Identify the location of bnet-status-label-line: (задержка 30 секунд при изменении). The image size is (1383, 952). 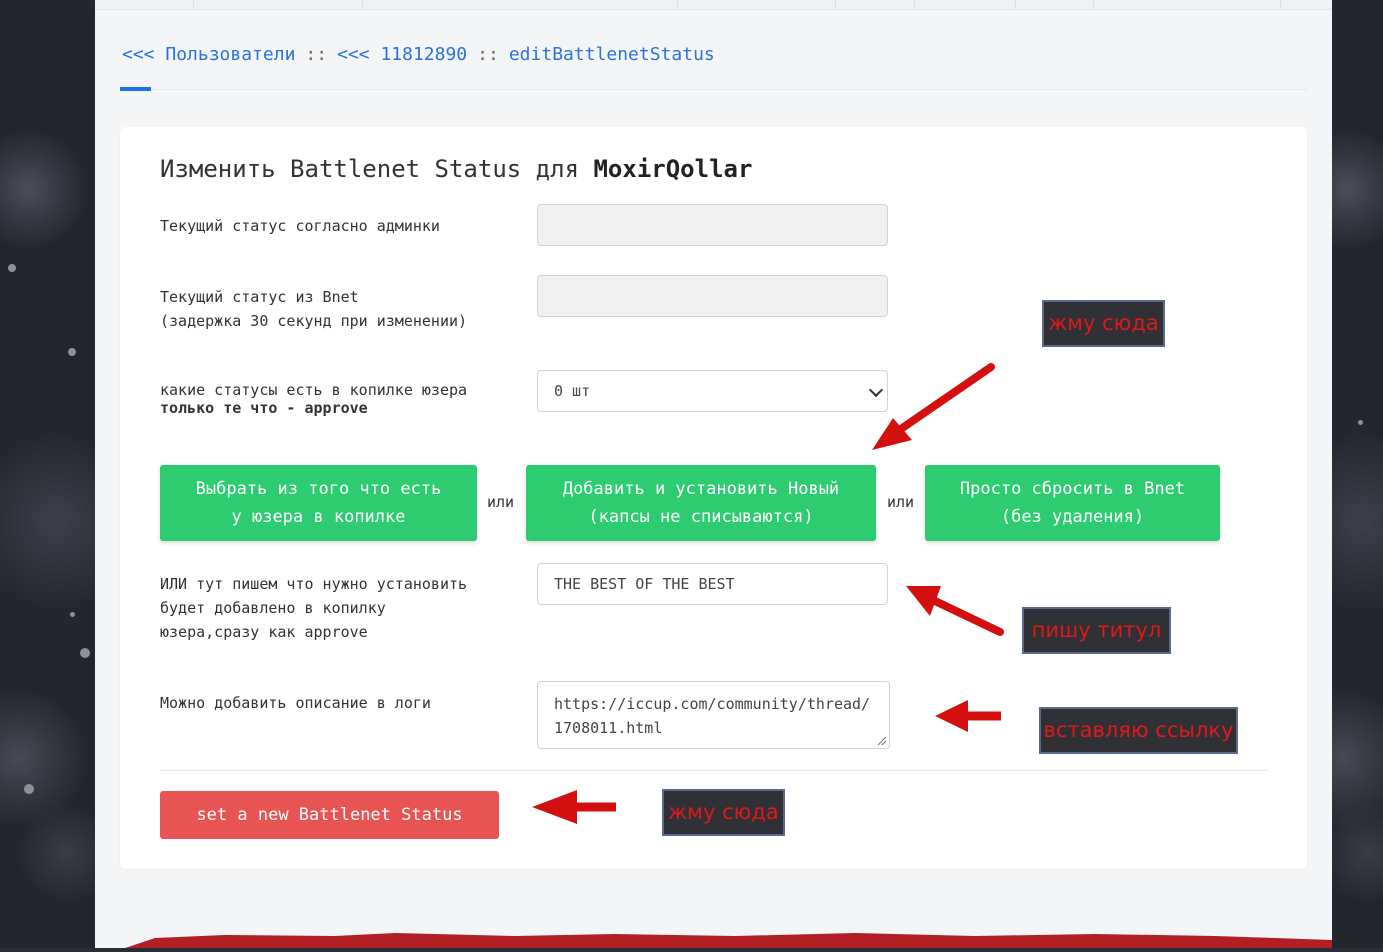
(314, 321).